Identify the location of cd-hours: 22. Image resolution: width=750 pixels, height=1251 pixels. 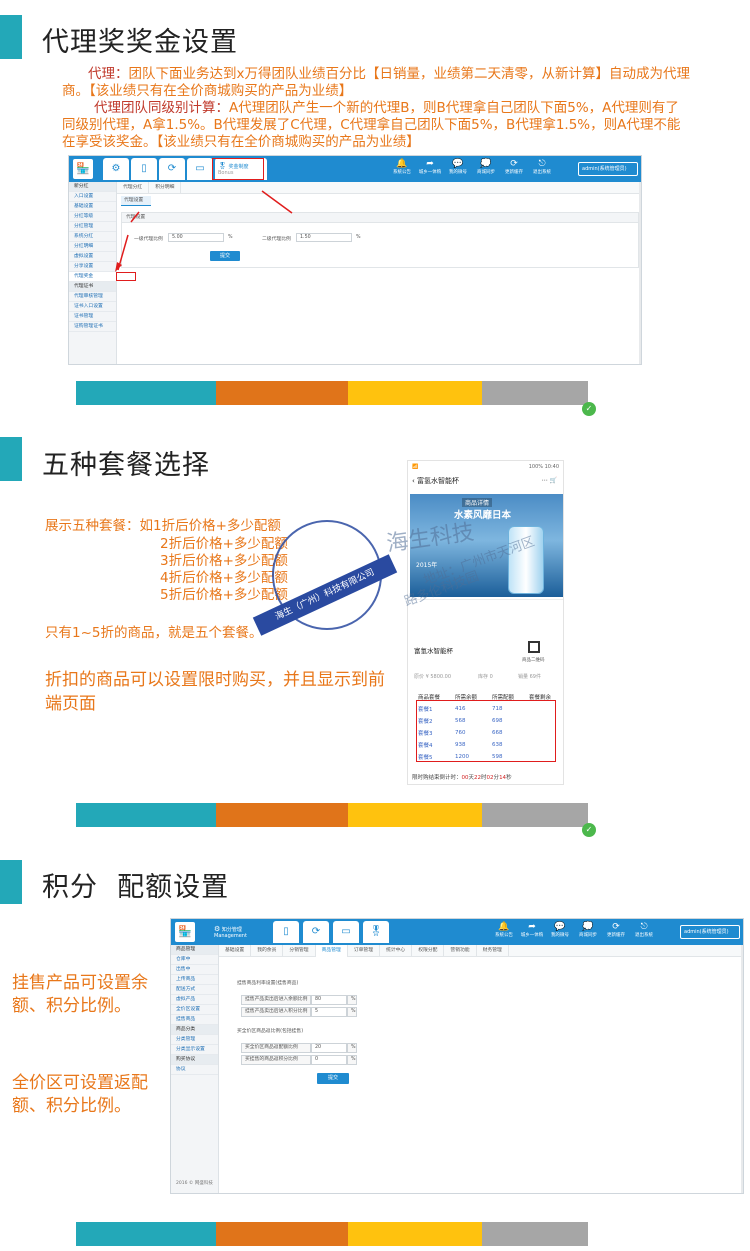
(478, 778).